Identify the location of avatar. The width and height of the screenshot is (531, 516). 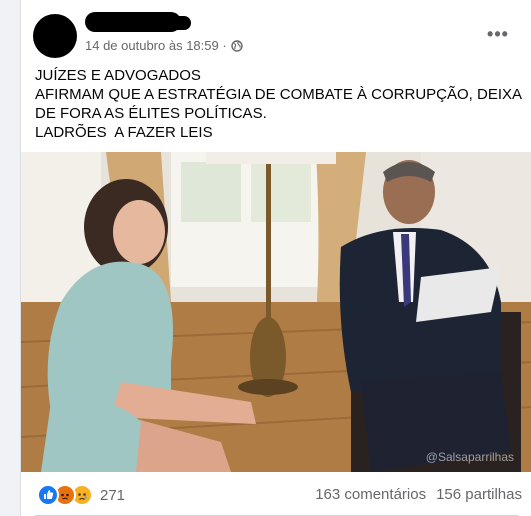
(55, 36).